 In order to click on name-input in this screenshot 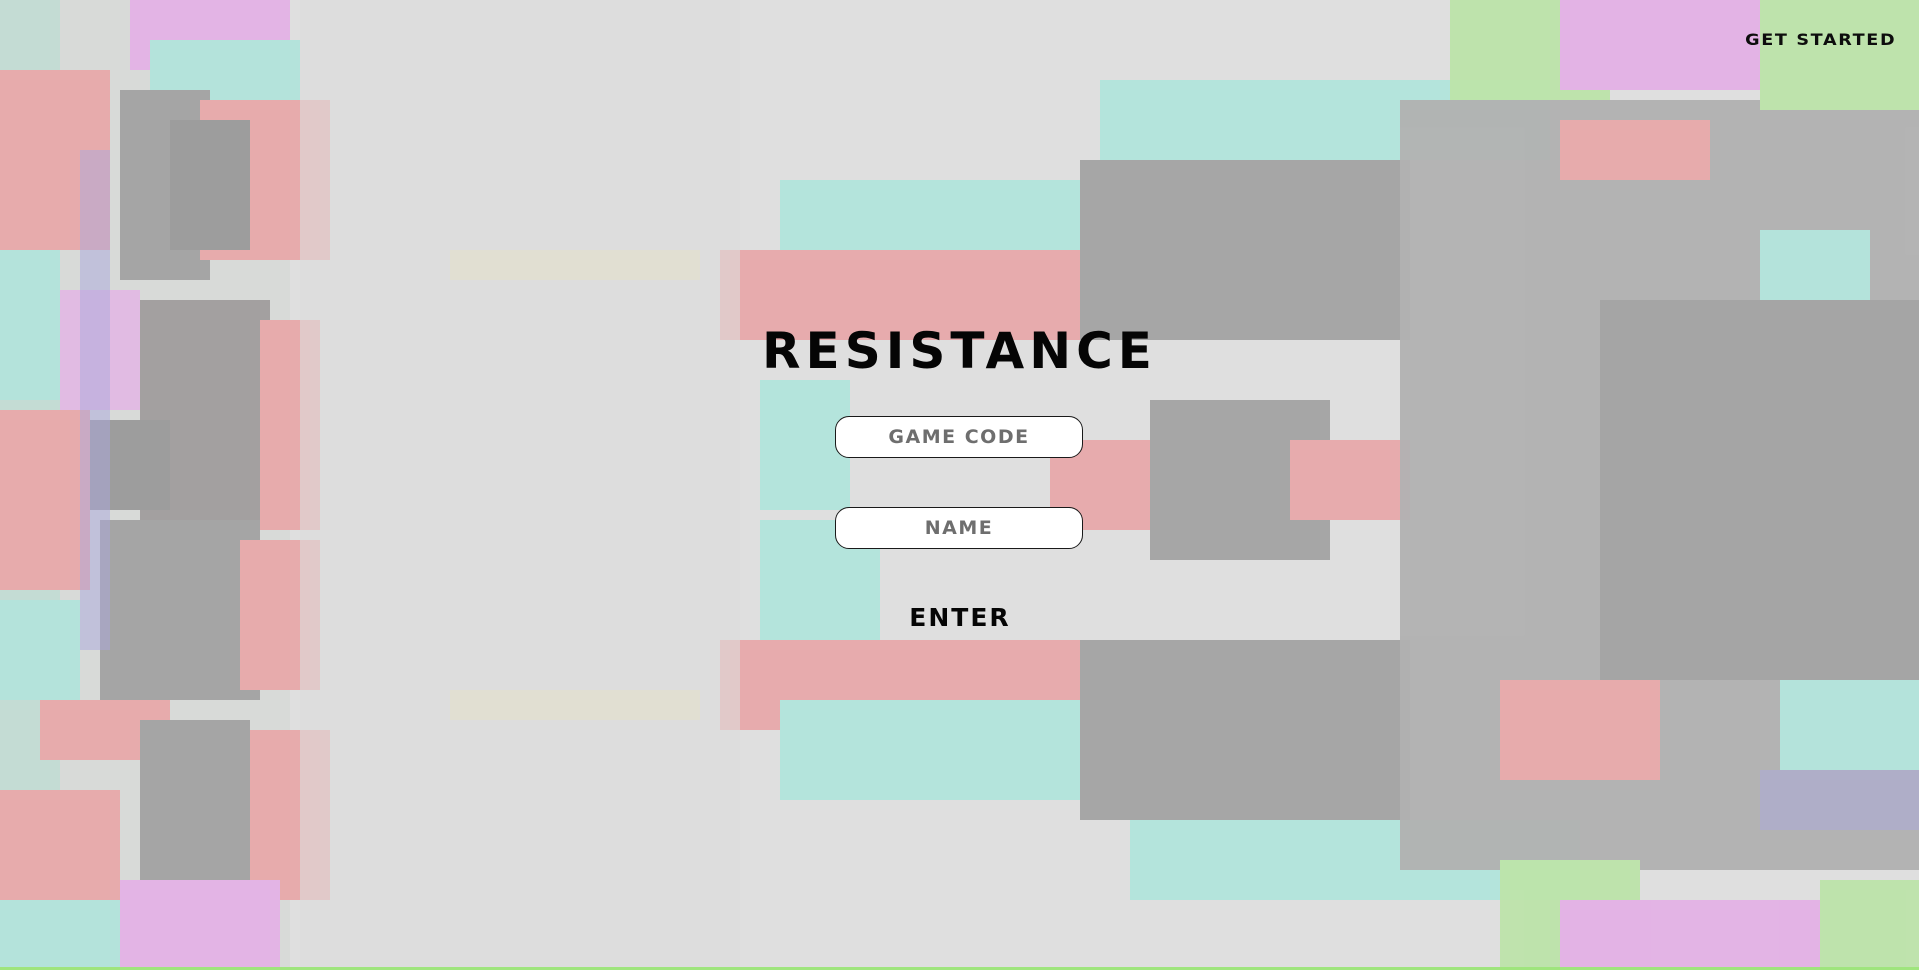, I will do `click(959, 528)`.